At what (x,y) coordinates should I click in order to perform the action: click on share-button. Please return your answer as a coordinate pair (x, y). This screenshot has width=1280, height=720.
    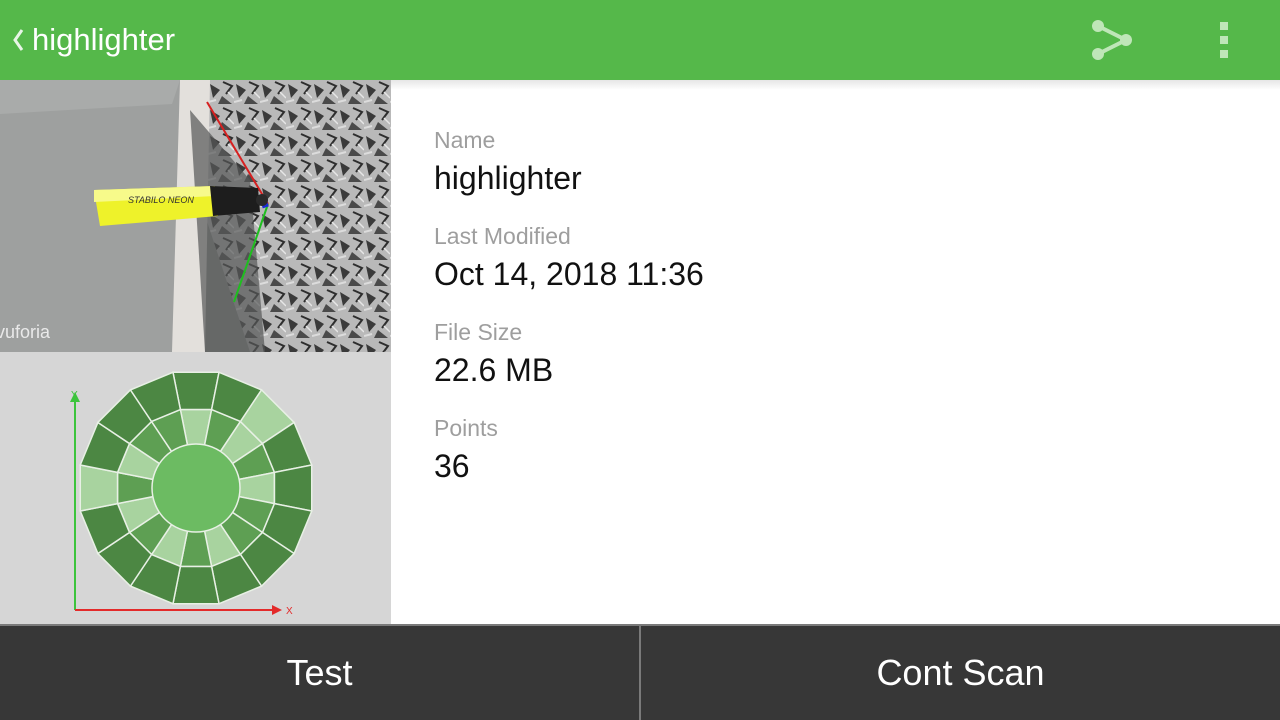
    Looking at the image, I should click on (1112, 40).